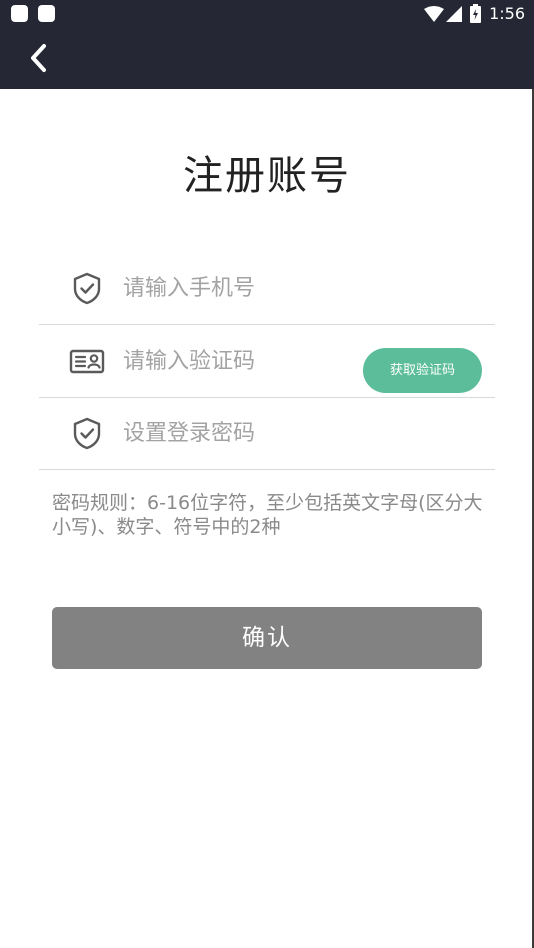 This screenshot has height=948, width=534. I want to click on code-input, so click(223, 361).